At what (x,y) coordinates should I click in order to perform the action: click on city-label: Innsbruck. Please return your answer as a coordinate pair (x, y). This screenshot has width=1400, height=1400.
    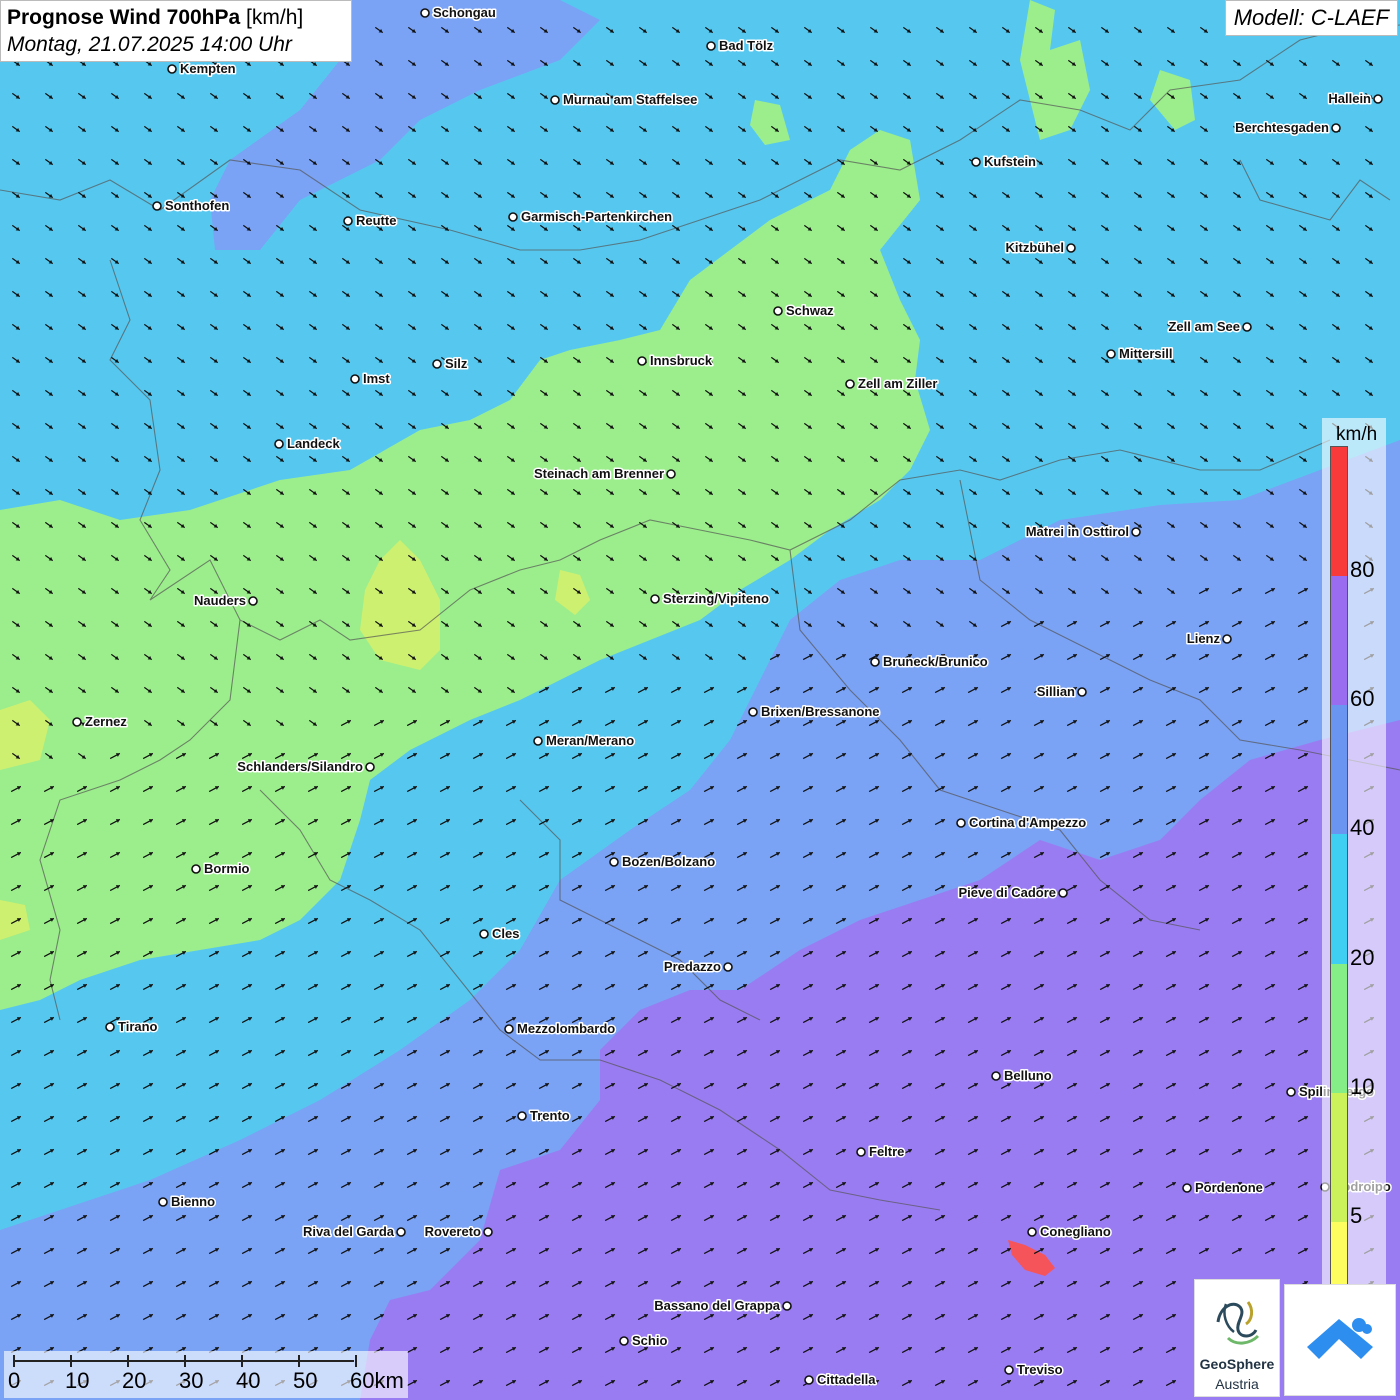
    Looking at the image, I should click on (681, 360).